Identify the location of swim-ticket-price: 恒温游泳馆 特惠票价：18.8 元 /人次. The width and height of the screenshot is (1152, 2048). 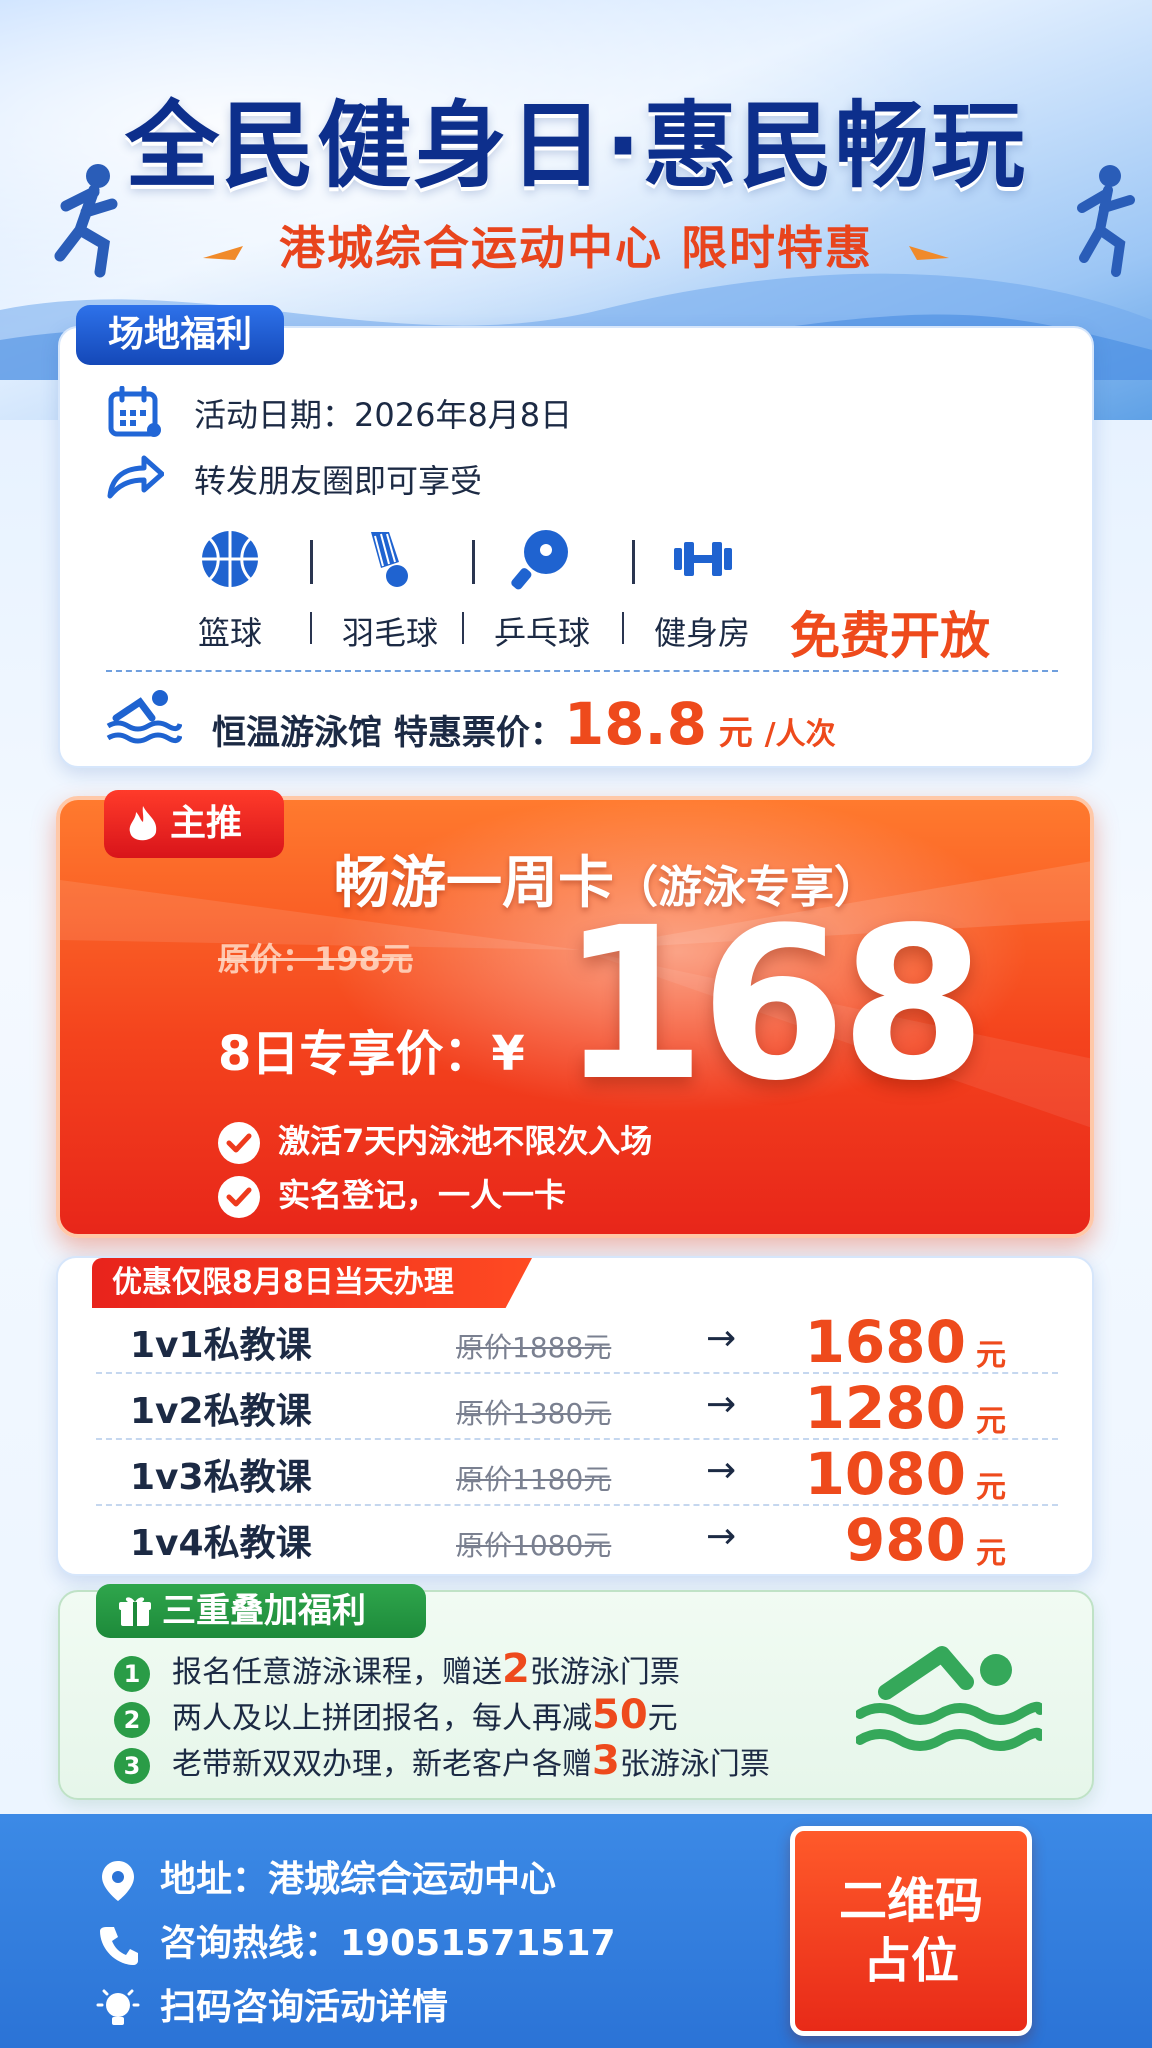
(524, 724).